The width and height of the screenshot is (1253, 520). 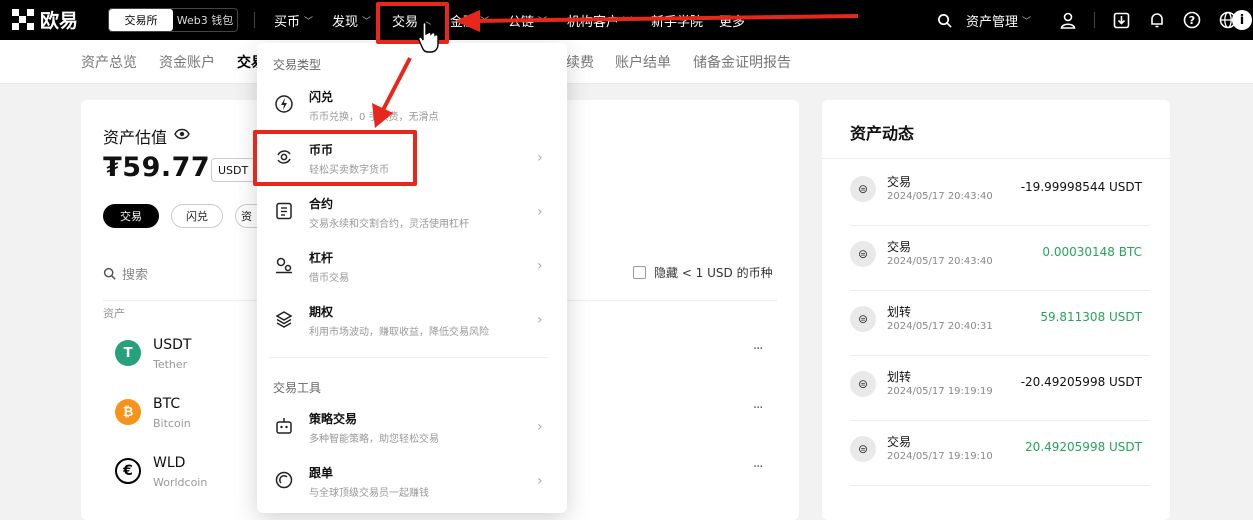 I want to click on download-icon, so click(x=1121, y=20).